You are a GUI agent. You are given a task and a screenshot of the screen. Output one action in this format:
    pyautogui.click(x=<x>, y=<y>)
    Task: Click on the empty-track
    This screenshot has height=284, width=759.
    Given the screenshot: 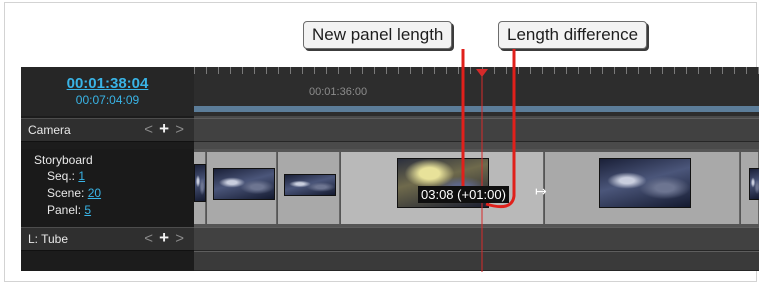 What is the action you would take?
    pyautogui.click(x=476, y=261)
    